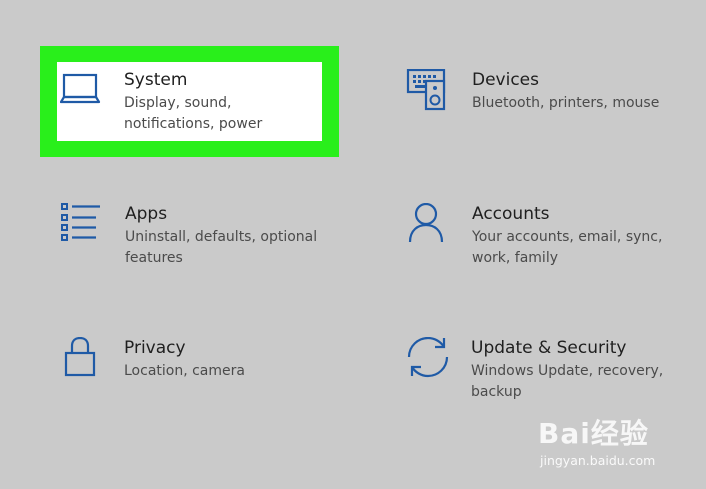 The image size is (706, 489). Describe the element at coordinates (193, 113) in the screenshot. I see `tile-description: Display, sound, notifications, power` at that location.